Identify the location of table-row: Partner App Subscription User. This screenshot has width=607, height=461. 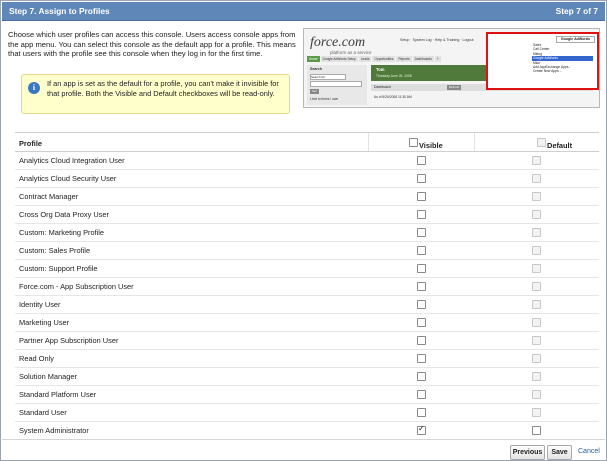
(307, 341).